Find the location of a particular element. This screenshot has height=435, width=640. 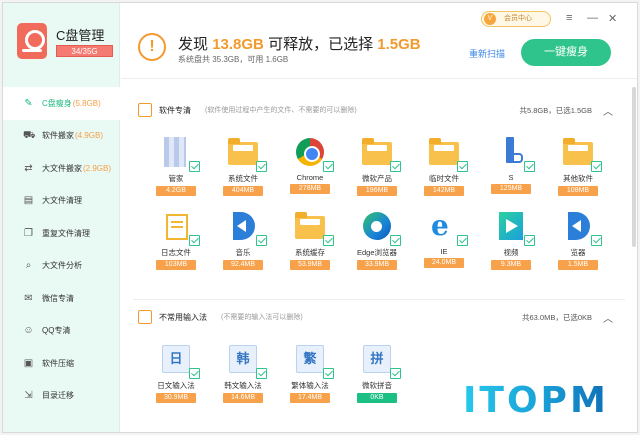

sidebar-item: ❐ 重复文件清理 is located at coordinates (61, 233).